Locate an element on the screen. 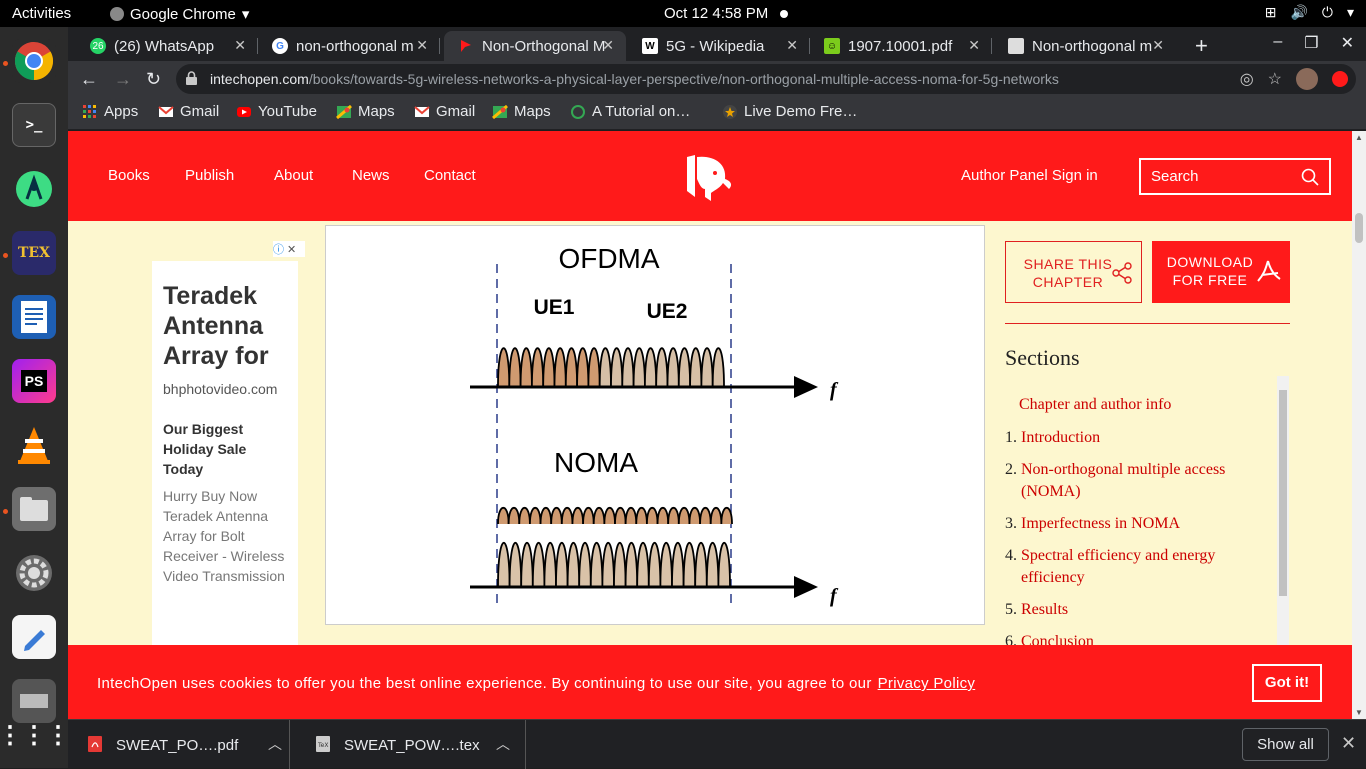 The width and height of the screenshot is (1366, 769). share-chapter-button: SHARE THIS CHAPTER is located at coordinates (1073, 272).